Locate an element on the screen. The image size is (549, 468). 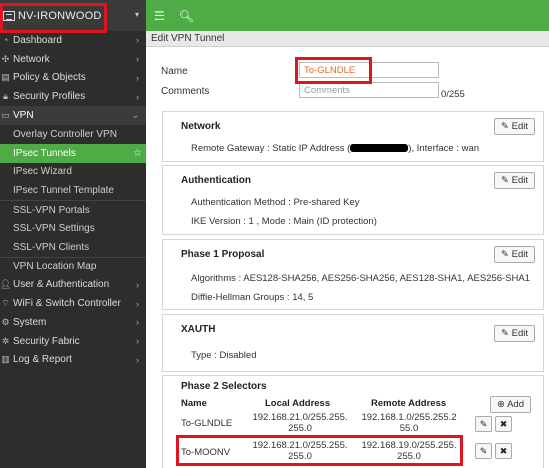
fortigate-logo-icon is located at coordinates (9, 15).